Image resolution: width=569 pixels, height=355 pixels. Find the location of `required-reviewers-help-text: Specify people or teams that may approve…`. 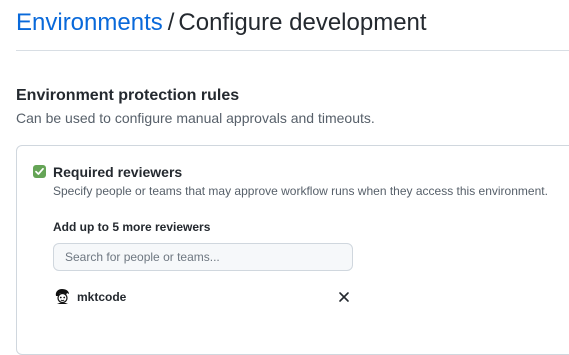

required-reviewers-help-text: Specify people or teams that may approve… is located at coordinates (300, 191).